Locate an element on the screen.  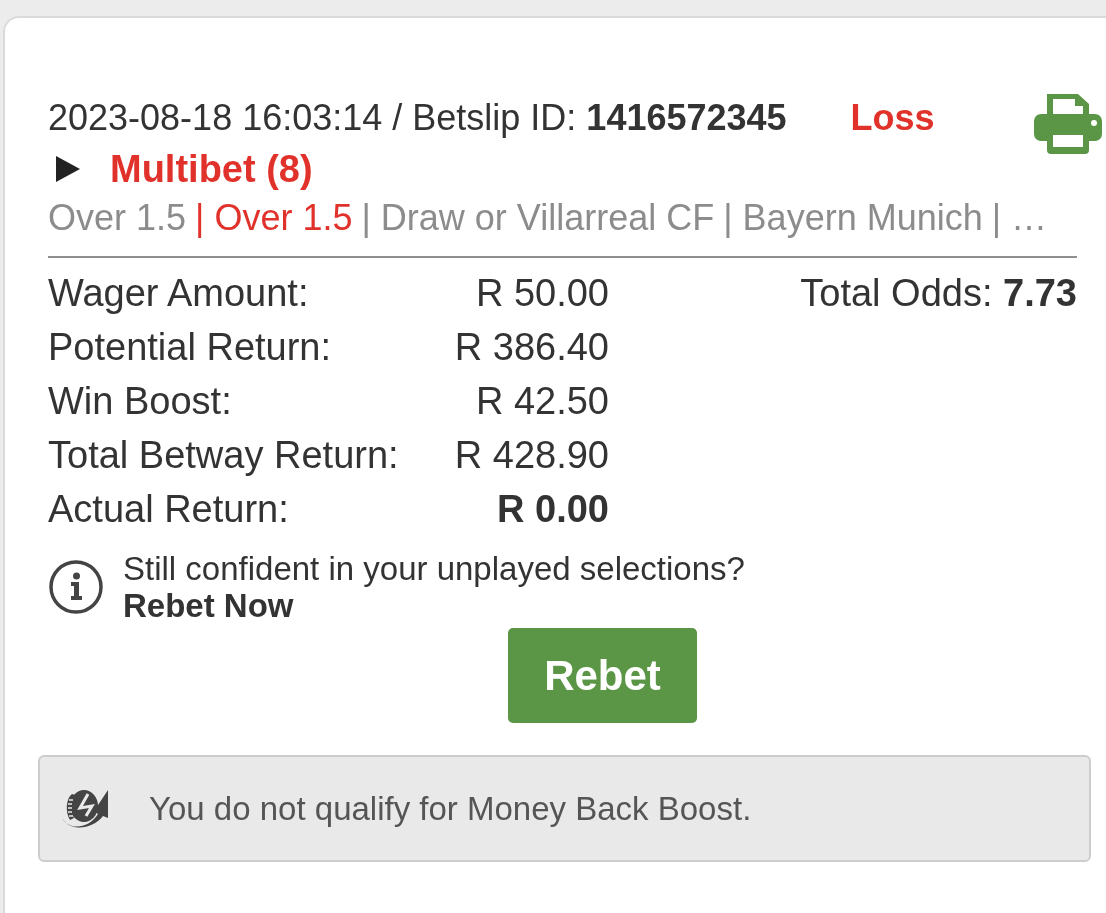
summary-label: Total Betway Return: is located at coordinates (223, 455).